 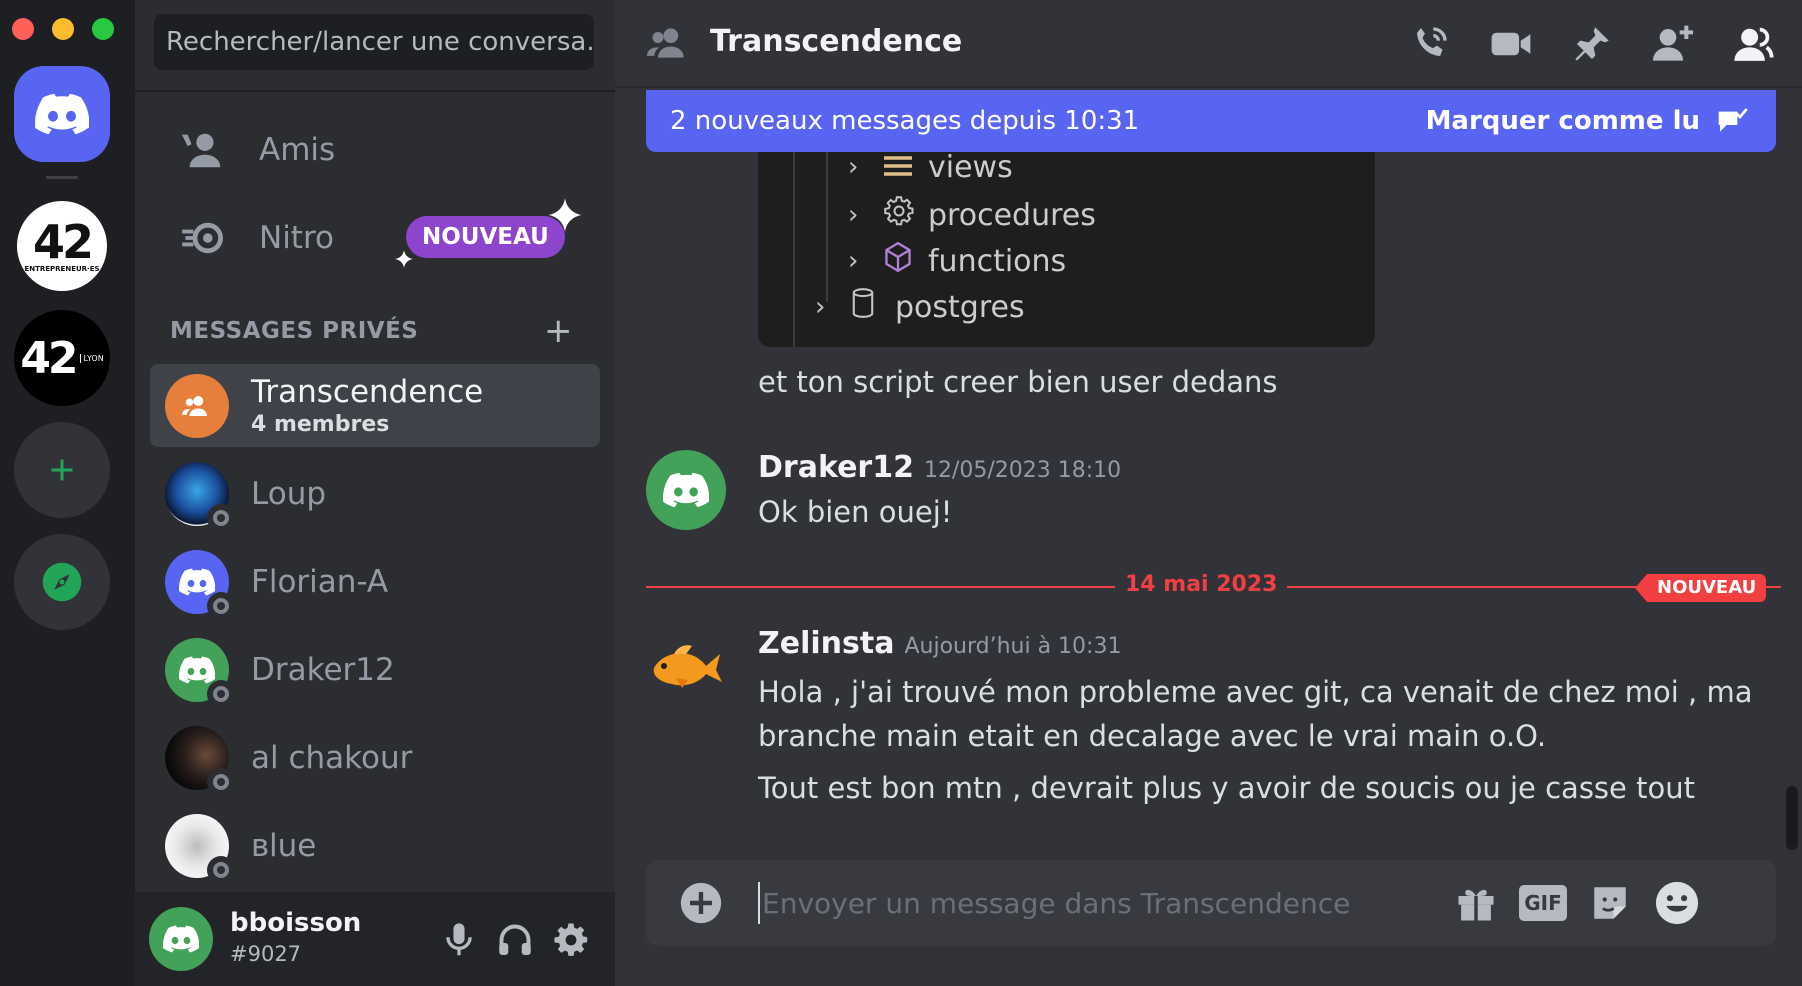 I want to click on sparkle-icon, so click(x=565, y=215).